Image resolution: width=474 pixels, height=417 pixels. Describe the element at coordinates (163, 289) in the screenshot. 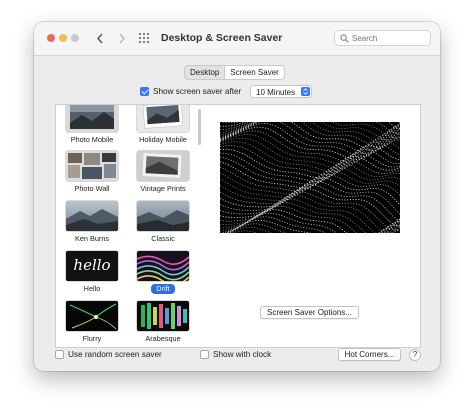

I see `saver-label-selected: Drift` at that location.